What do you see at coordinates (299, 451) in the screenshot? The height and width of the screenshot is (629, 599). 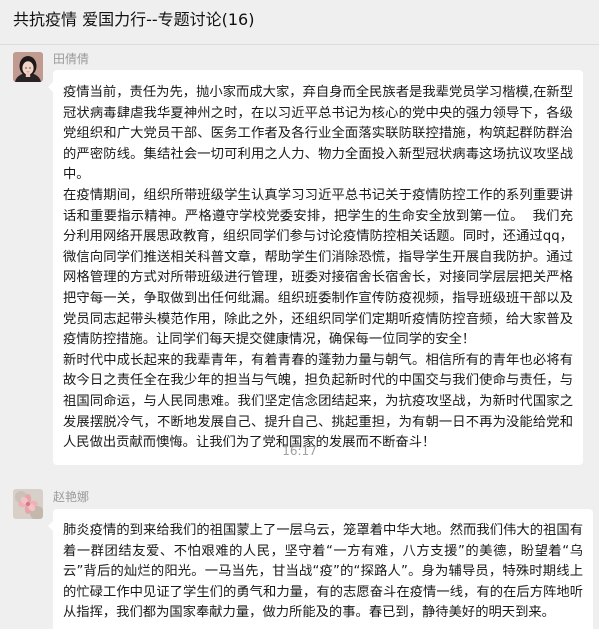 I see `message-timestamp: 16:17` at bounding box center [299, 451].